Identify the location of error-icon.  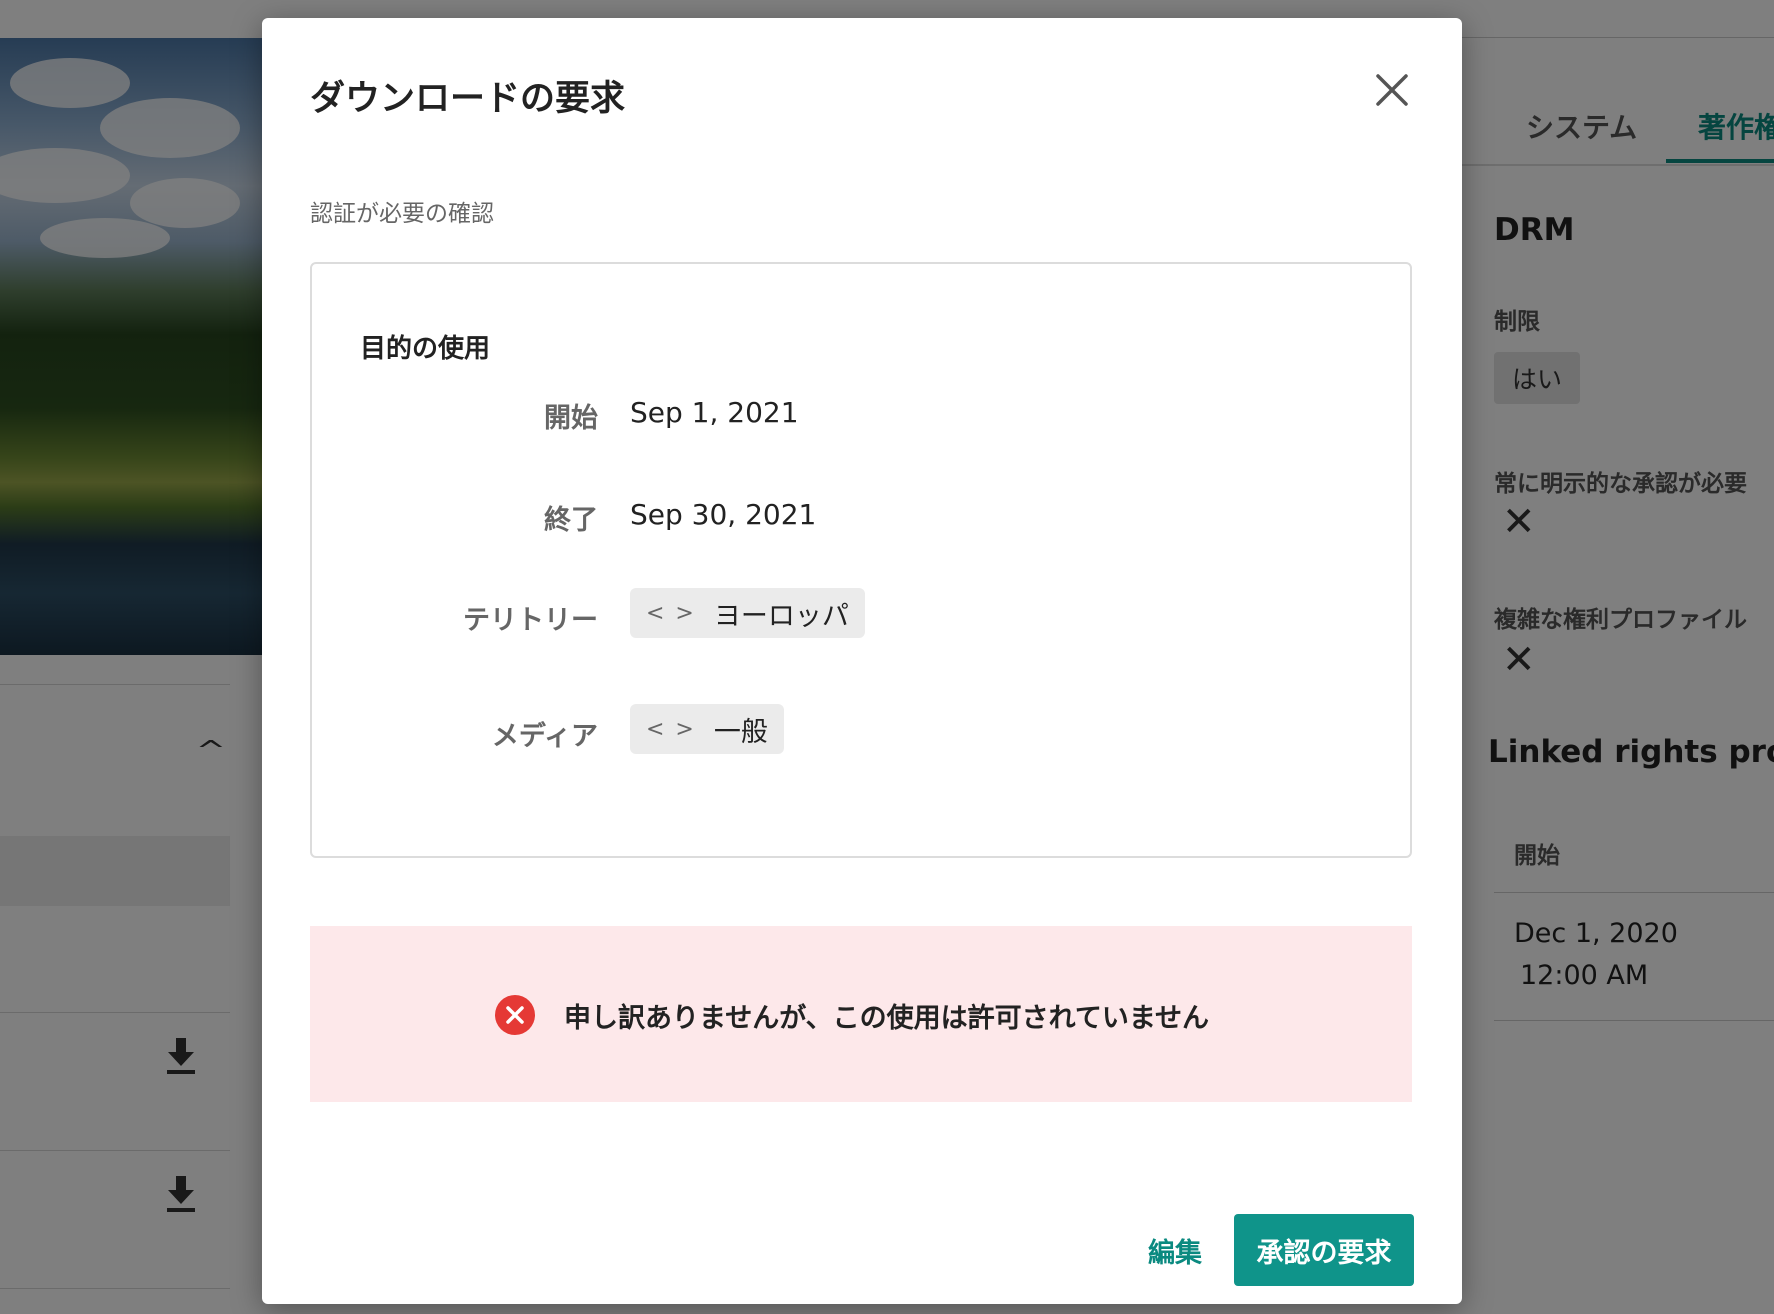
(515, 1015).